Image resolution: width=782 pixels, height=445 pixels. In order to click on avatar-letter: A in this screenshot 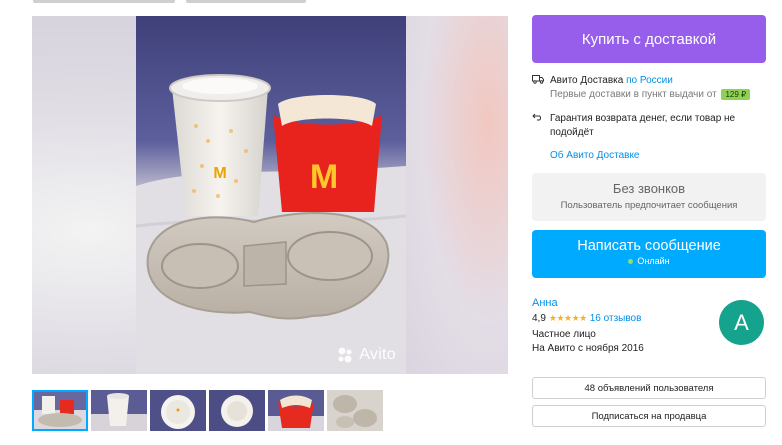, I will do `click(741, 322)`.